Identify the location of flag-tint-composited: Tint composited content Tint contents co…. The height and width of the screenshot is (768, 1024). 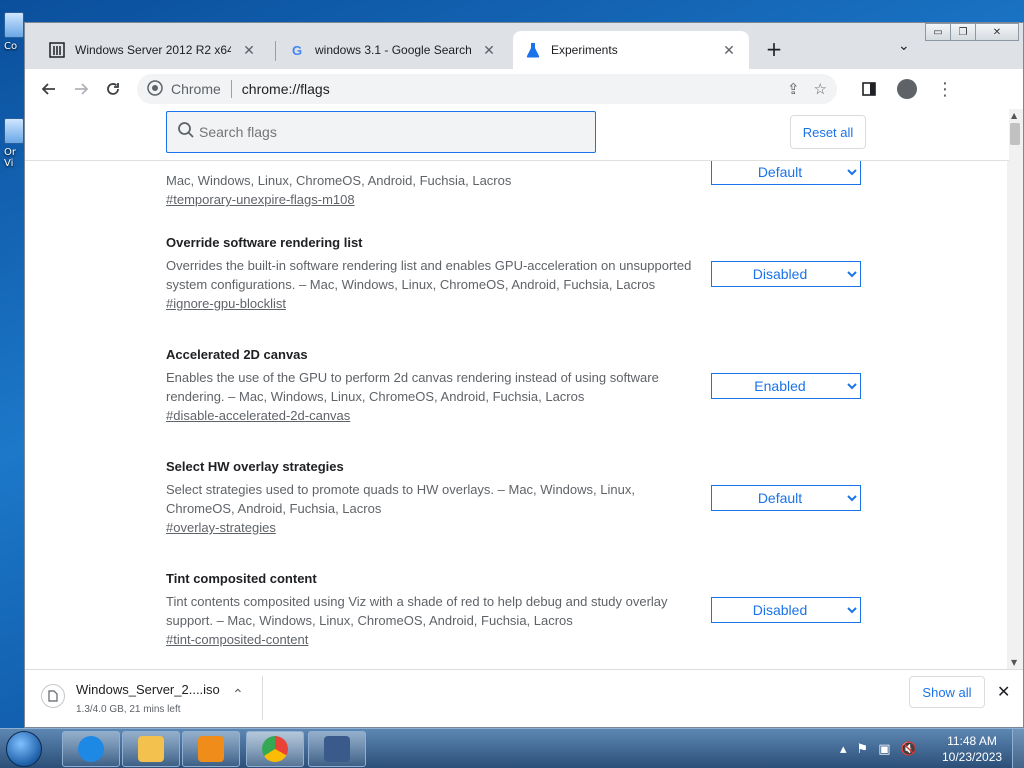
(516, 610).